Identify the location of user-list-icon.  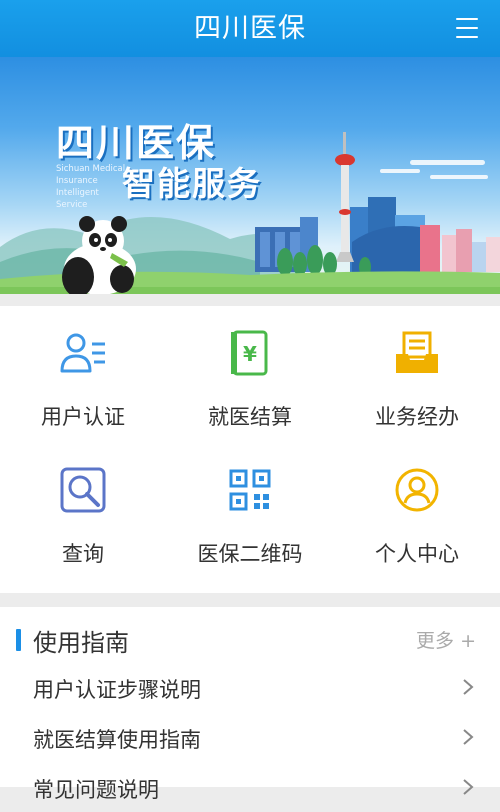
(82, 353).